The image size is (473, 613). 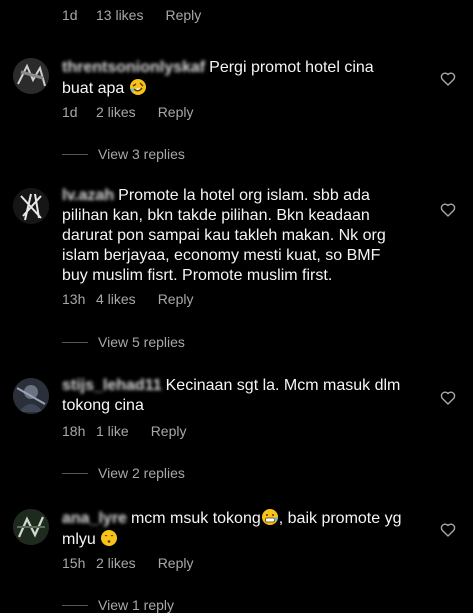 What do you see at coordinates (138, 87) in the screenshot?
I see `rofl-emoji-icon` at bounding box center [138, 87].